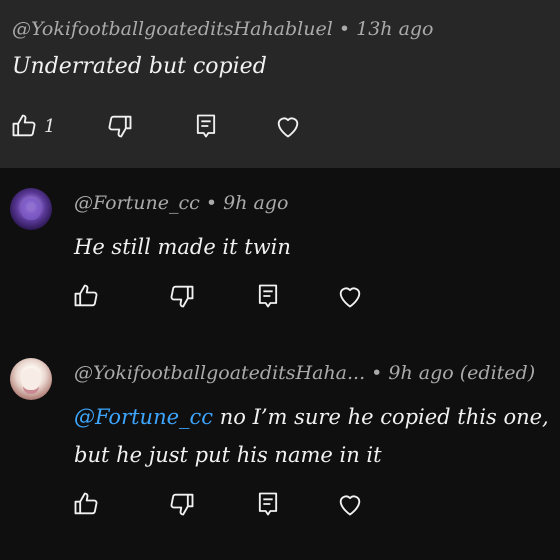 The width and height of the screenshot is (560, 560). What do you see at coordinates (137, 203) in the screenshot?
I see `reply-author: @Fortune_cc` at bounding box center [137, 203].